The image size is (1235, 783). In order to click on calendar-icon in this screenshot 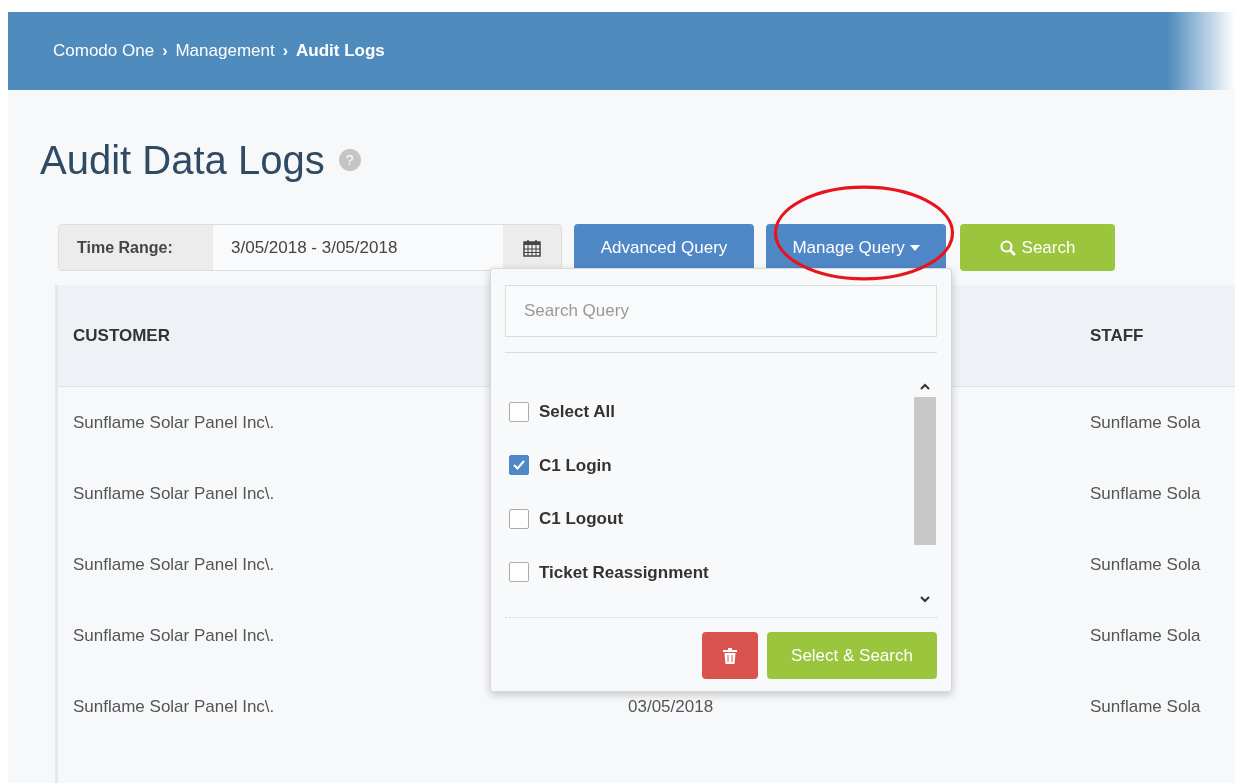, I will do `click(532, 247)`.